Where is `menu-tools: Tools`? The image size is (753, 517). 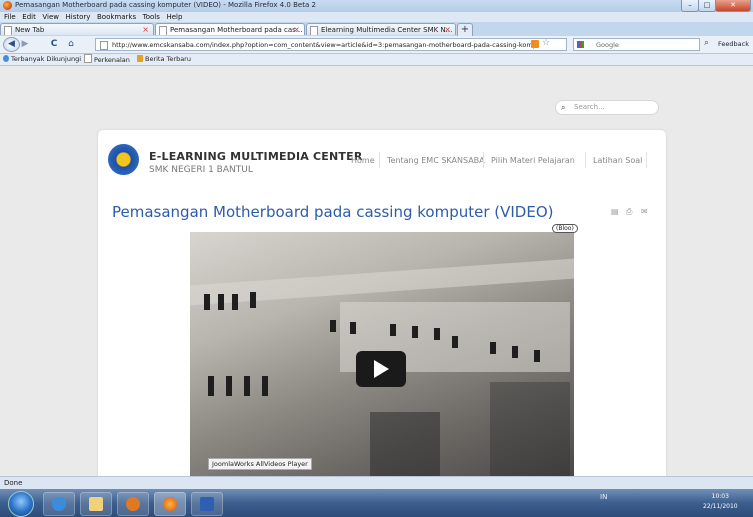 menu-tools: Tools is located at coordinates (151, 17).